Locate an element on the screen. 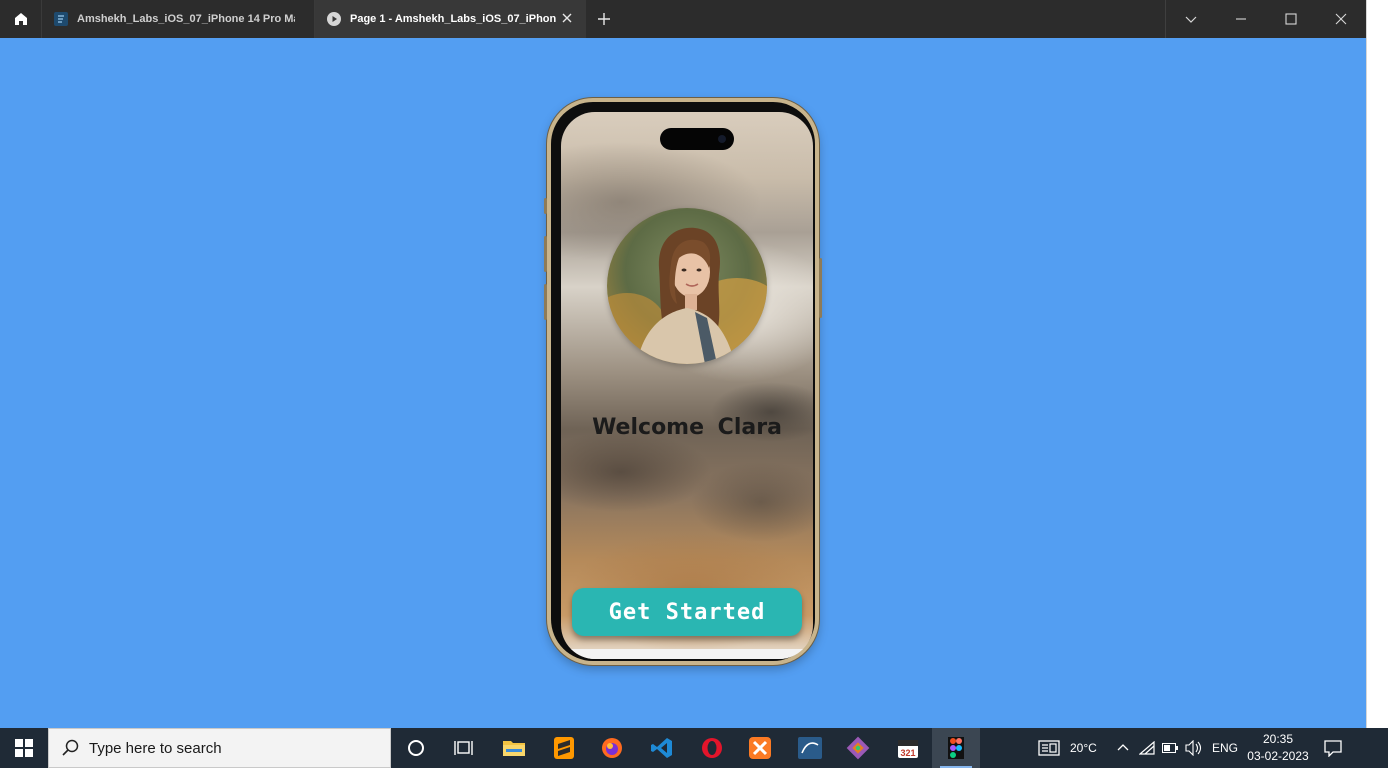 The height and width of the screenshot is (768, 1388). action-center-button is located at coordinates (1333, 748).